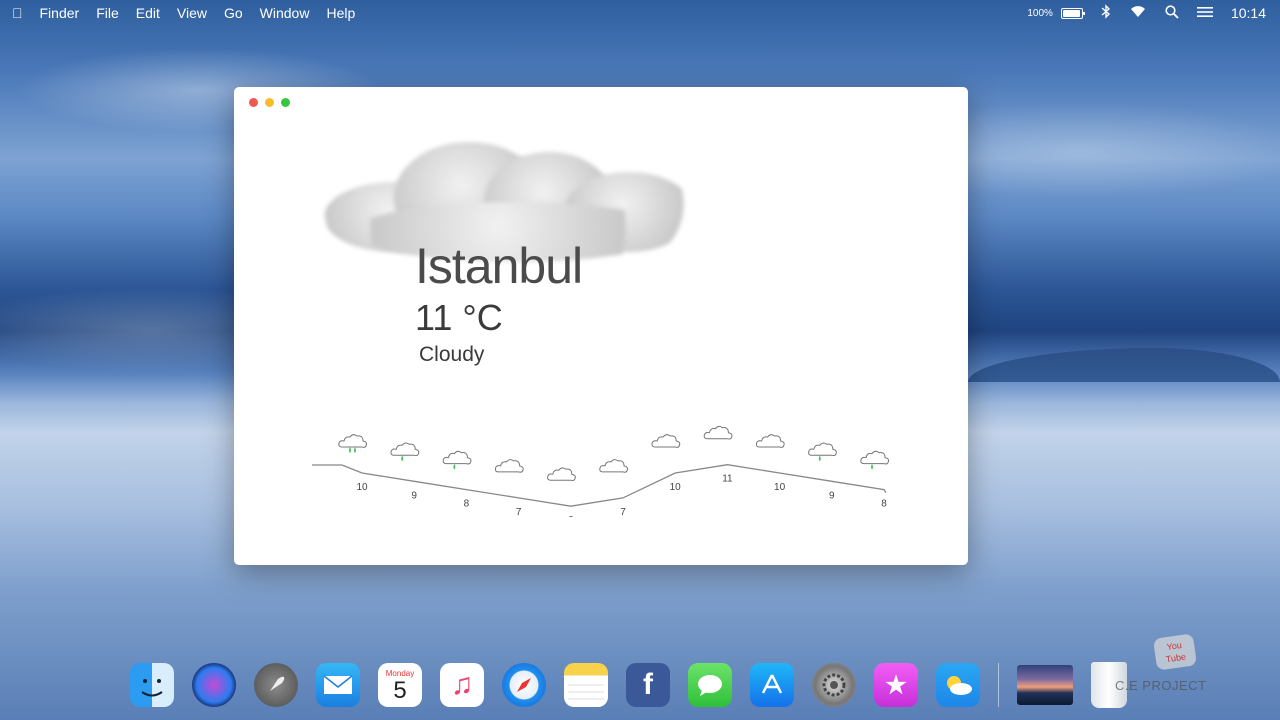 This screenshot has height=720, width=1280. What do you see at coordinates (340, 13) in the screenshot?
I see `menu-help: Help` at bounding box center [340, 13].